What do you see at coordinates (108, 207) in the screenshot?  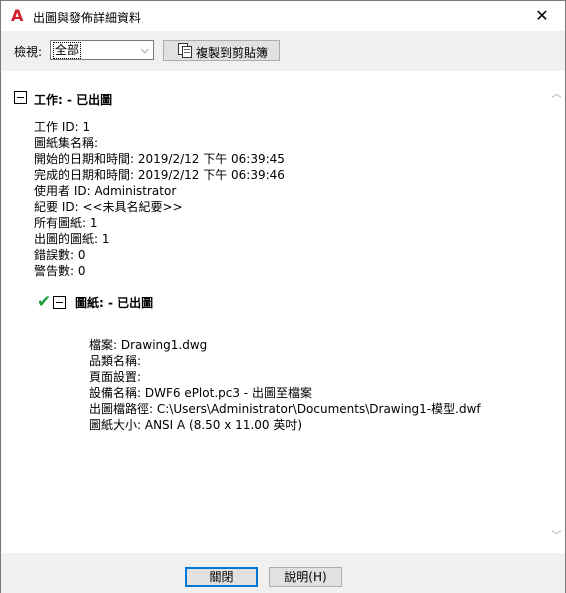 I see `job-detail-line: 紀要 ID: <<未具名紀要>>` at bounding box center [108, 207].